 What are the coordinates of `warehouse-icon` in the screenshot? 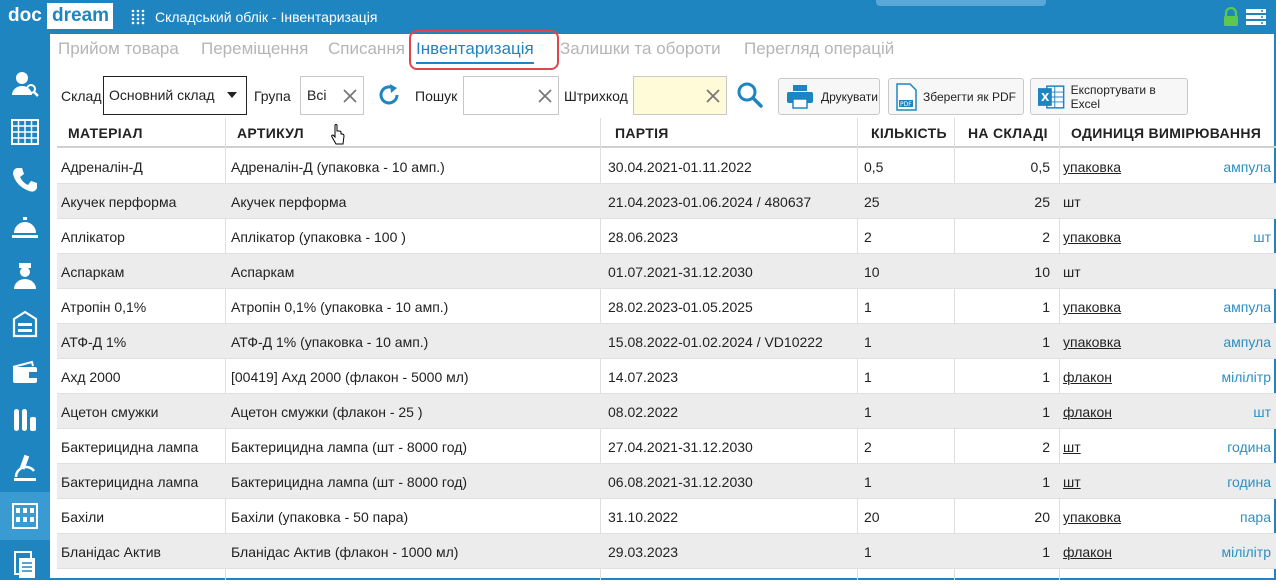 It's located at (25, 516).